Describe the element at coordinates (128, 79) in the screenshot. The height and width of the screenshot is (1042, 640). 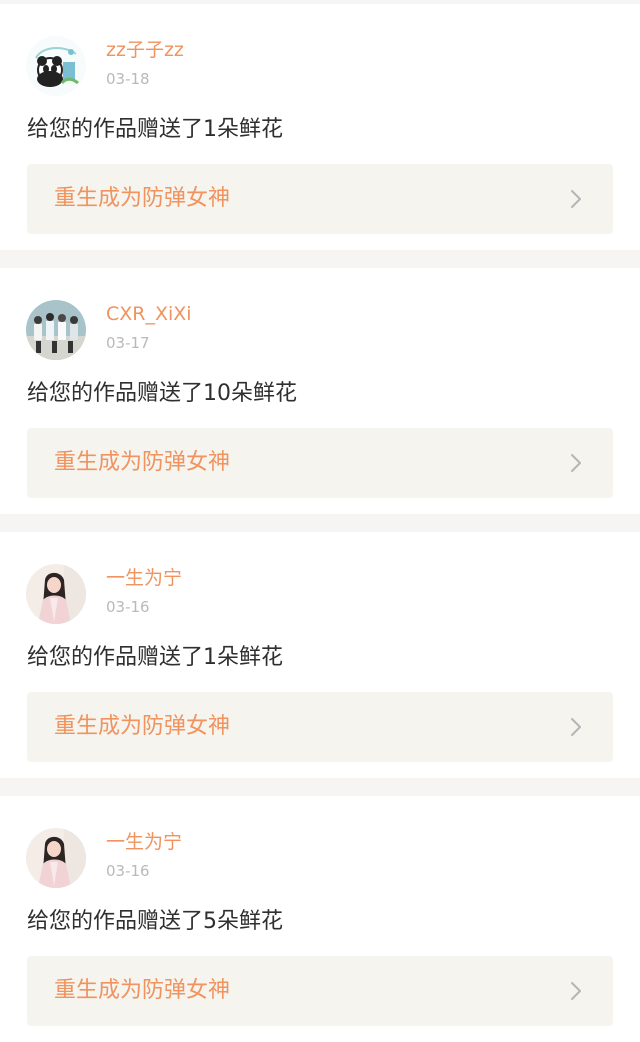
I see `date: 03-18` at that location.